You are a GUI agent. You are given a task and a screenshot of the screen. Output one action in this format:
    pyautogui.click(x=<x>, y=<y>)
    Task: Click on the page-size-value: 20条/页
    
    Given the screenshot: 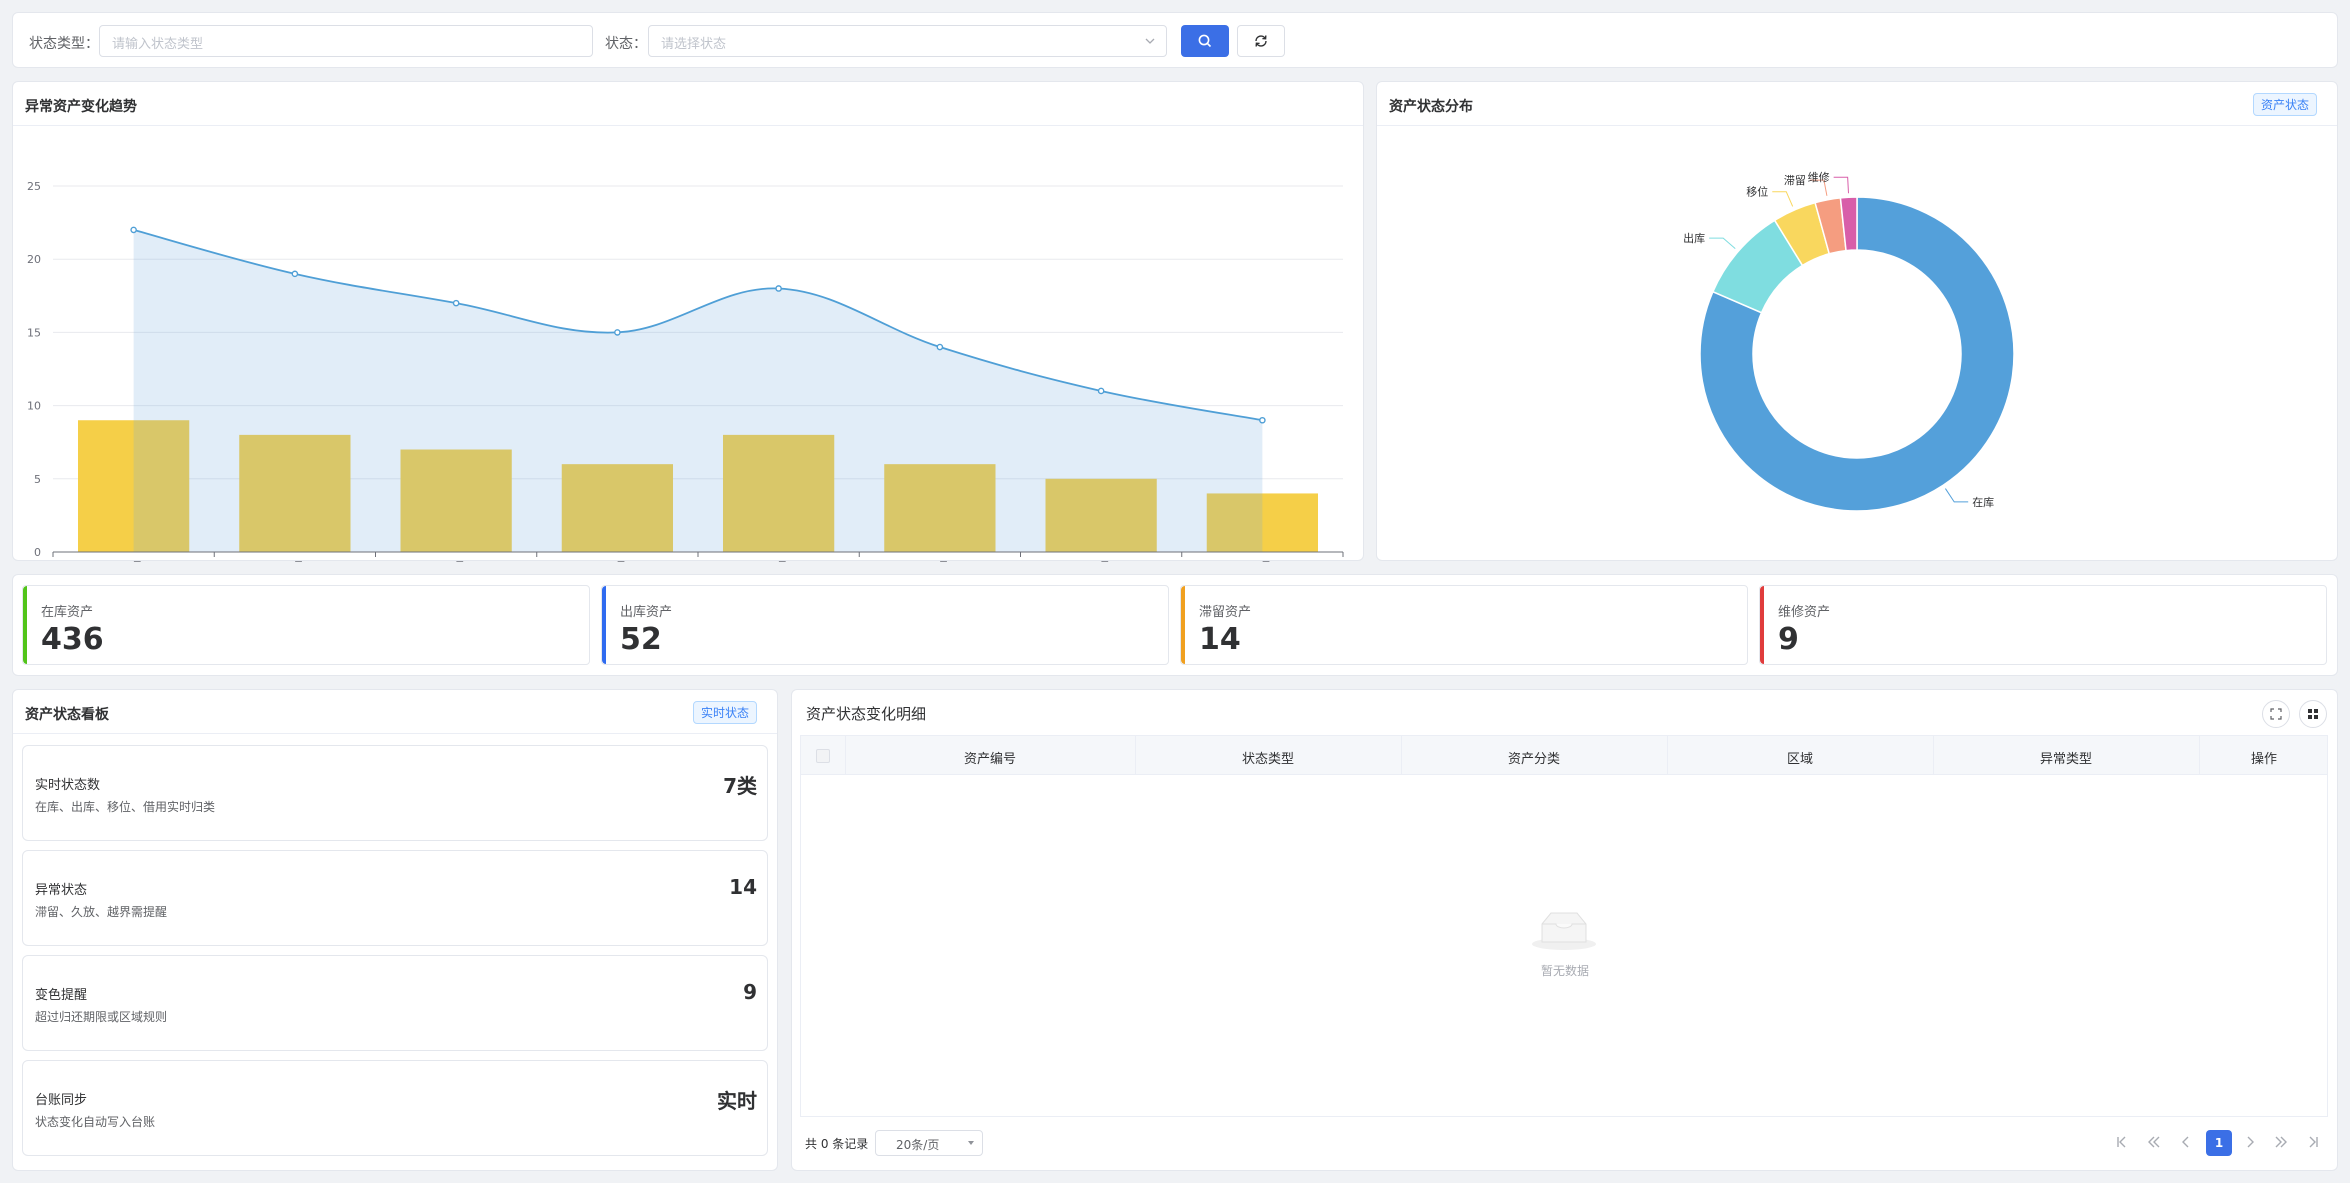 What is the action you would take?
    pyautogui.click(x=918, y=1145)
    